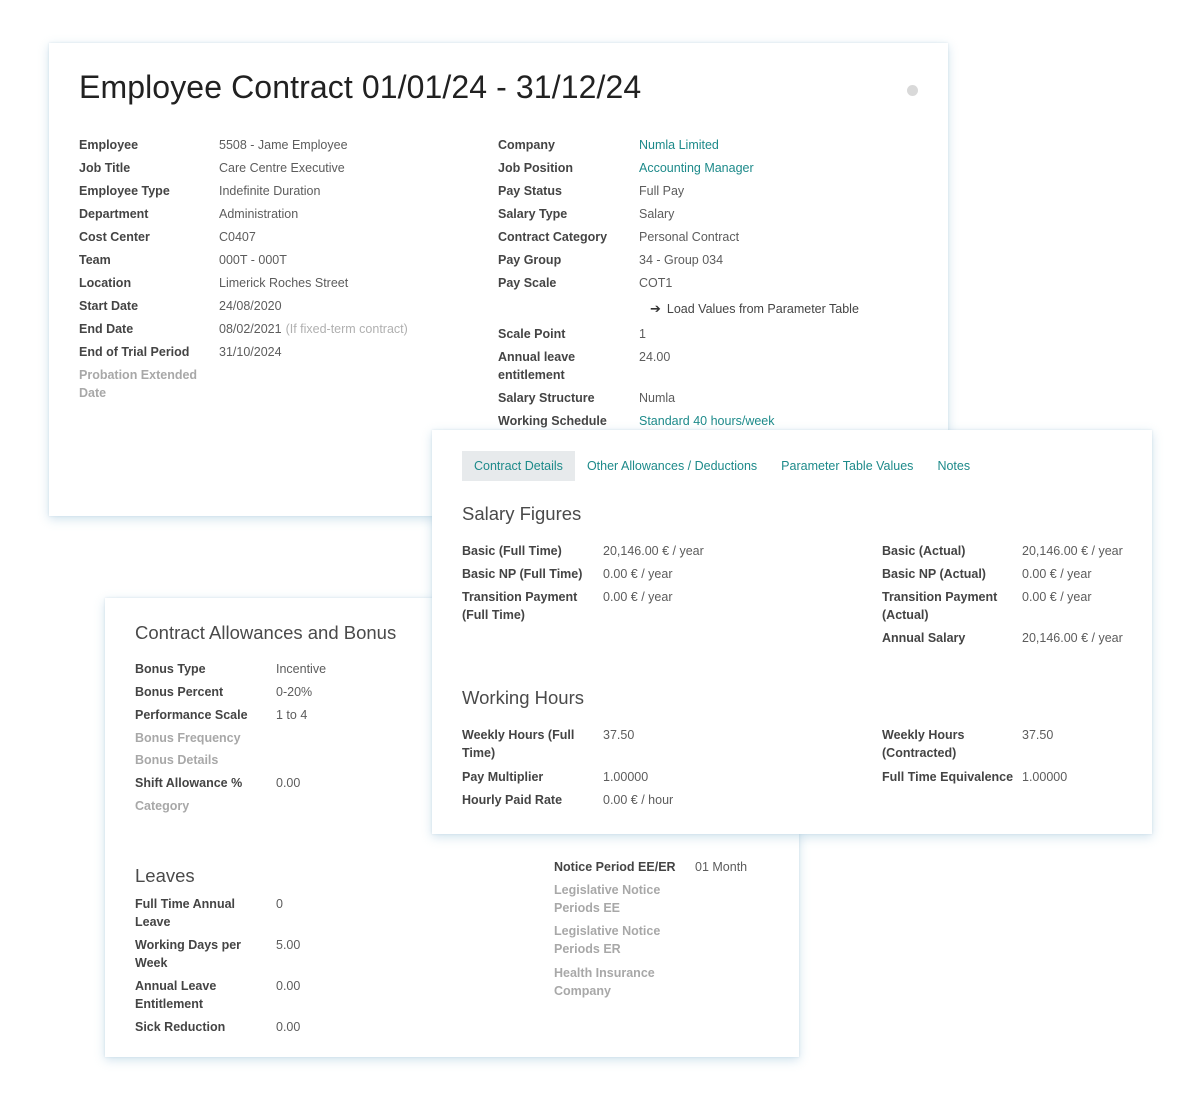  Describe the element at coordinates (655, 283) in the screenshot. I see `field-value: COT1` at that location.